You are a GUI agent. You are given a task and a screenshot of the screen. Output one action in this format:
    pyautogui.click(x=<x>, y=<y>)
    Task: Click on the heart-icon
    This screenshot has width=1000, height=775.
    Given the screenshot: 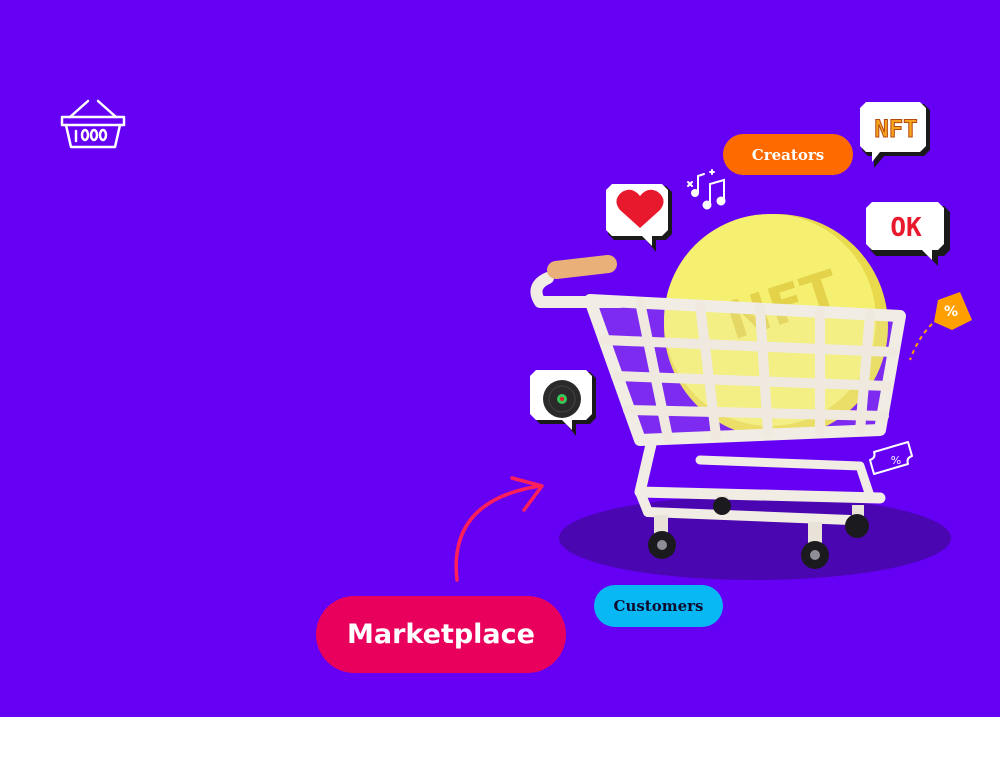 What is the action you would take?
    pyautogui.click(x=639, y=218)
    